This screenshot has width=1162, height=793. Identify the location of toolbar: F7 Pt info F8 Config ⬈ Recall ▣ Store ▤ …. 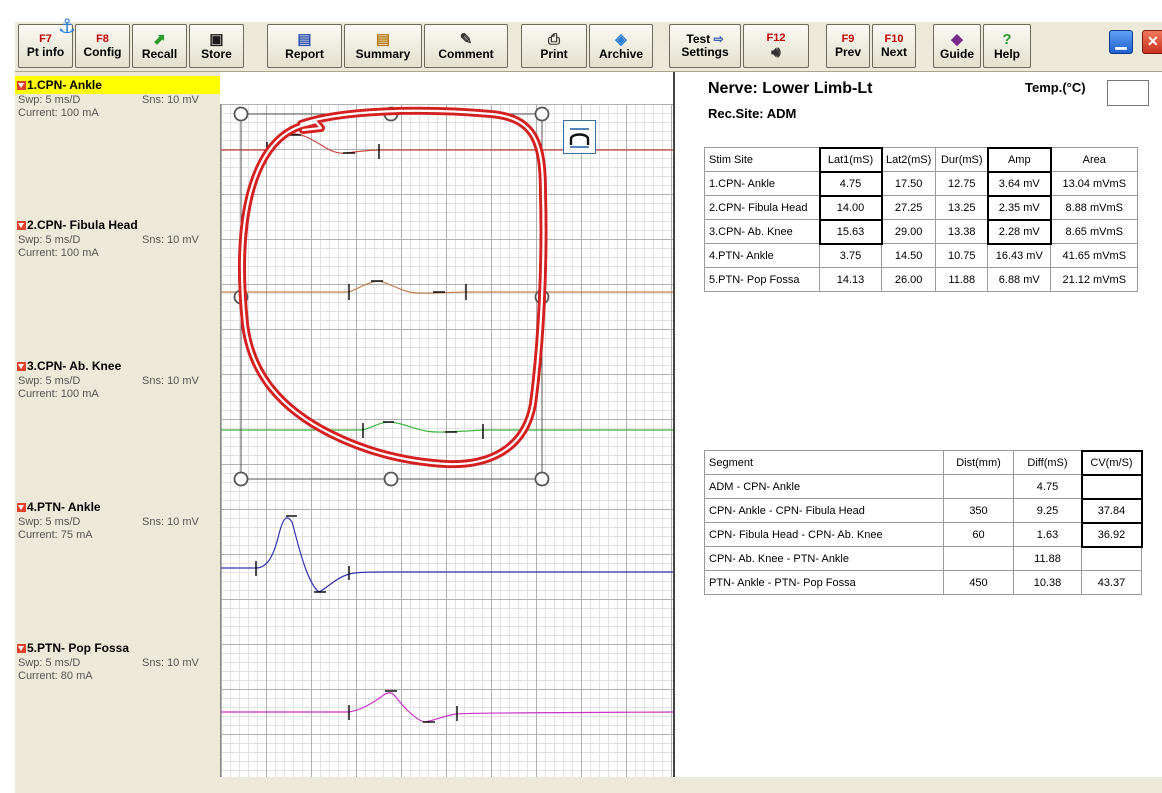
(588, 47).